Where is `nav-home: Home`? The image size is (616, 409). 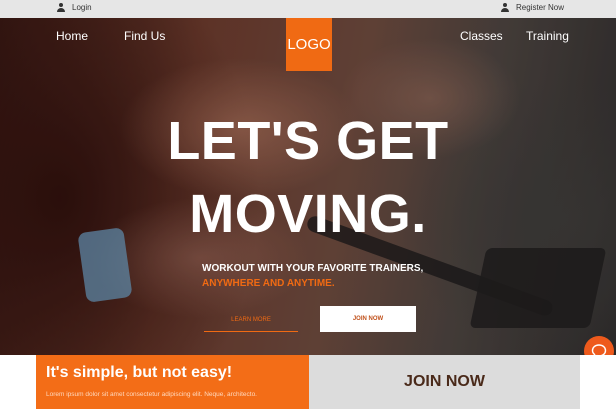 nav-home: Home is located at coordinates (72, 36).